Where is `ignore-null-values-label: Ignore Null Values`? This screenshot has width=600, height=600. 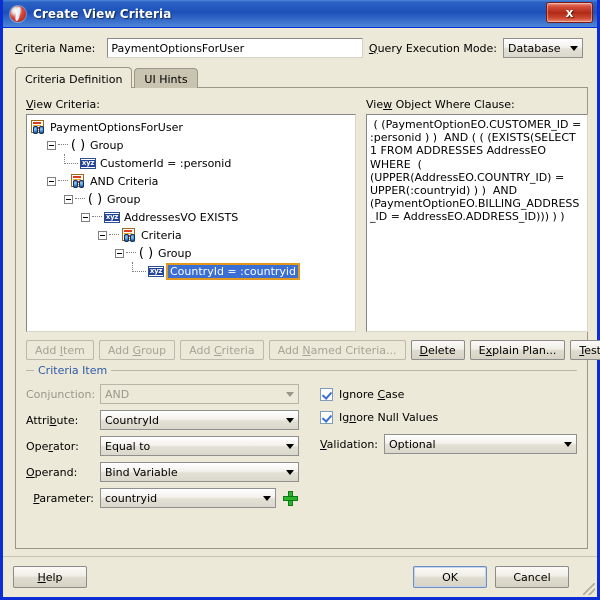
ignore-null-values-label: Ignore Null Values is located at coordinates (388, 417).